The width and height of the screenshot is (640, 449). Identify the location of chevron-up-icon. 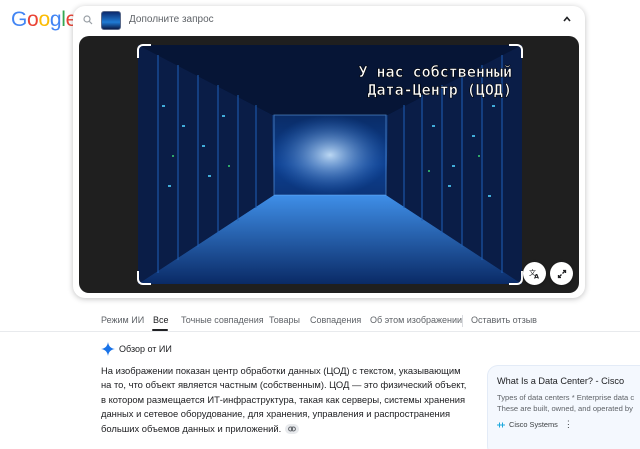
(567, 19).